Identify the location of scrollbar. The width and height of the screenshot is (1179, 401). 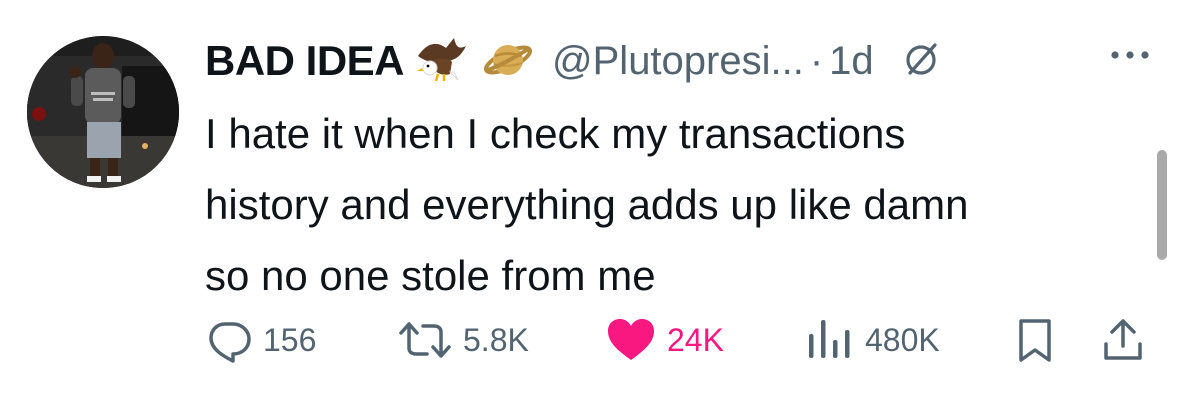
(1162, 205).